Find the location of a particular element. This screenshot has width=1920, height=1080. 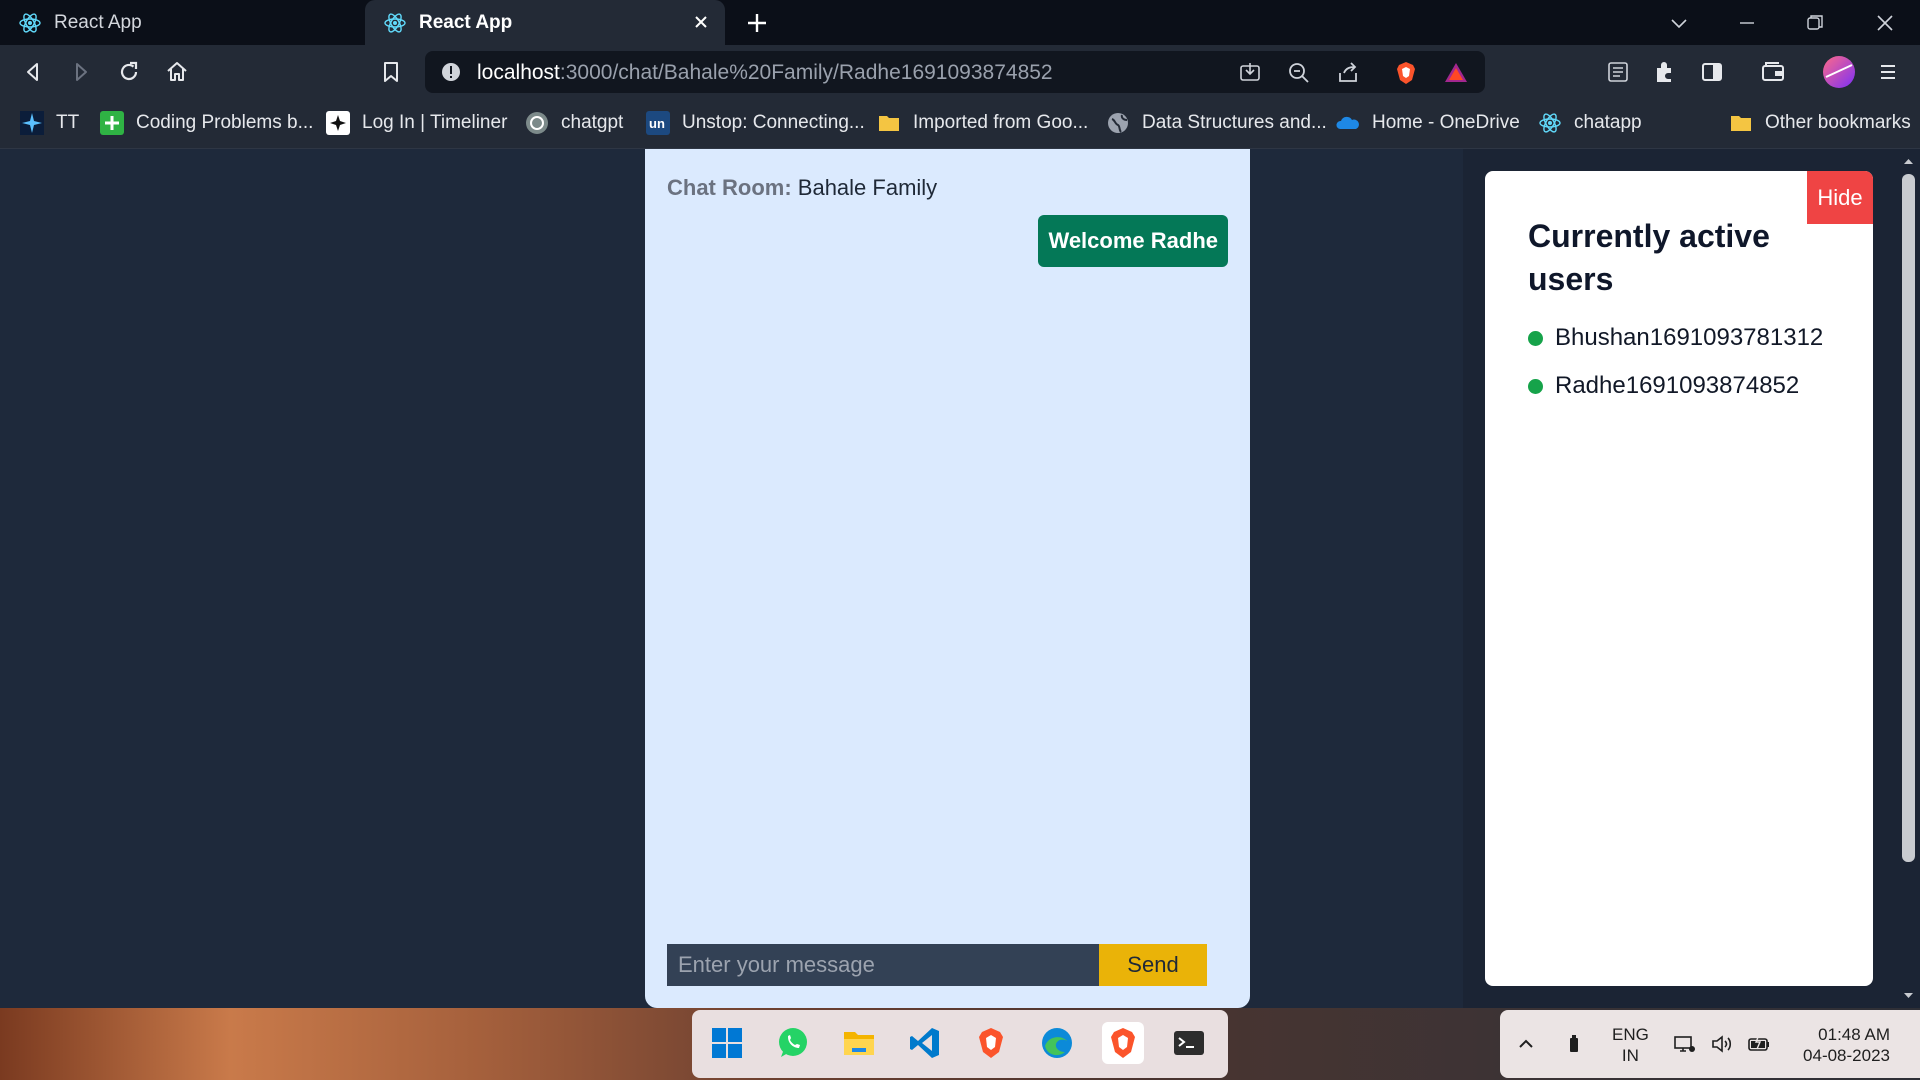

file-explorer-icon is located at coordinates (859, 1043).